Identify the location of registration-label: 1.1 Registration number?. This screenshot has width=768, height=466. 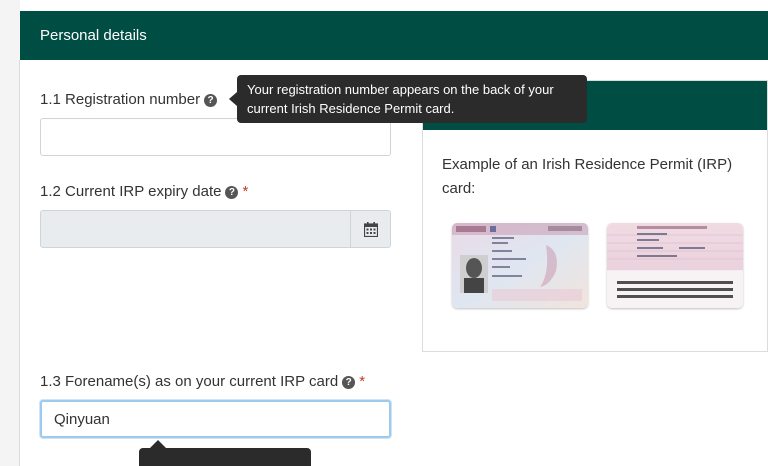
(129, 99).